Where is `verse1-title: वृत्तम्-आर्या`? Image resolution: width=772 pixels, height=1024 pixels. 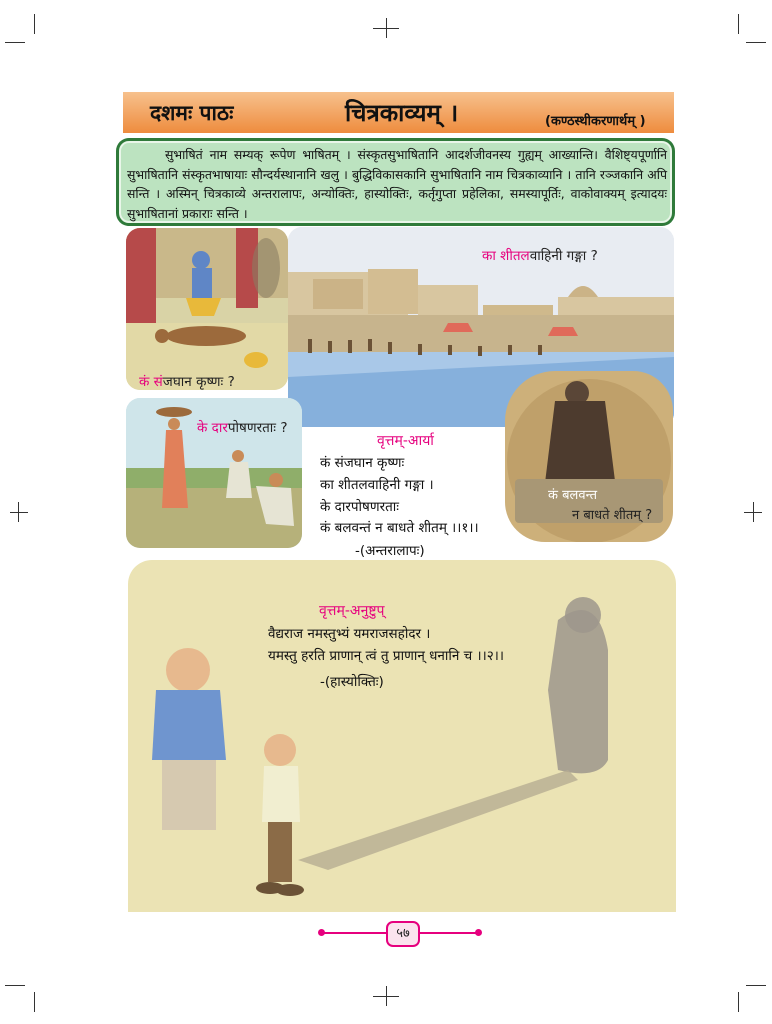
verse1-title: वृत्तम्-आर्या is located at coordinates (405, 441).